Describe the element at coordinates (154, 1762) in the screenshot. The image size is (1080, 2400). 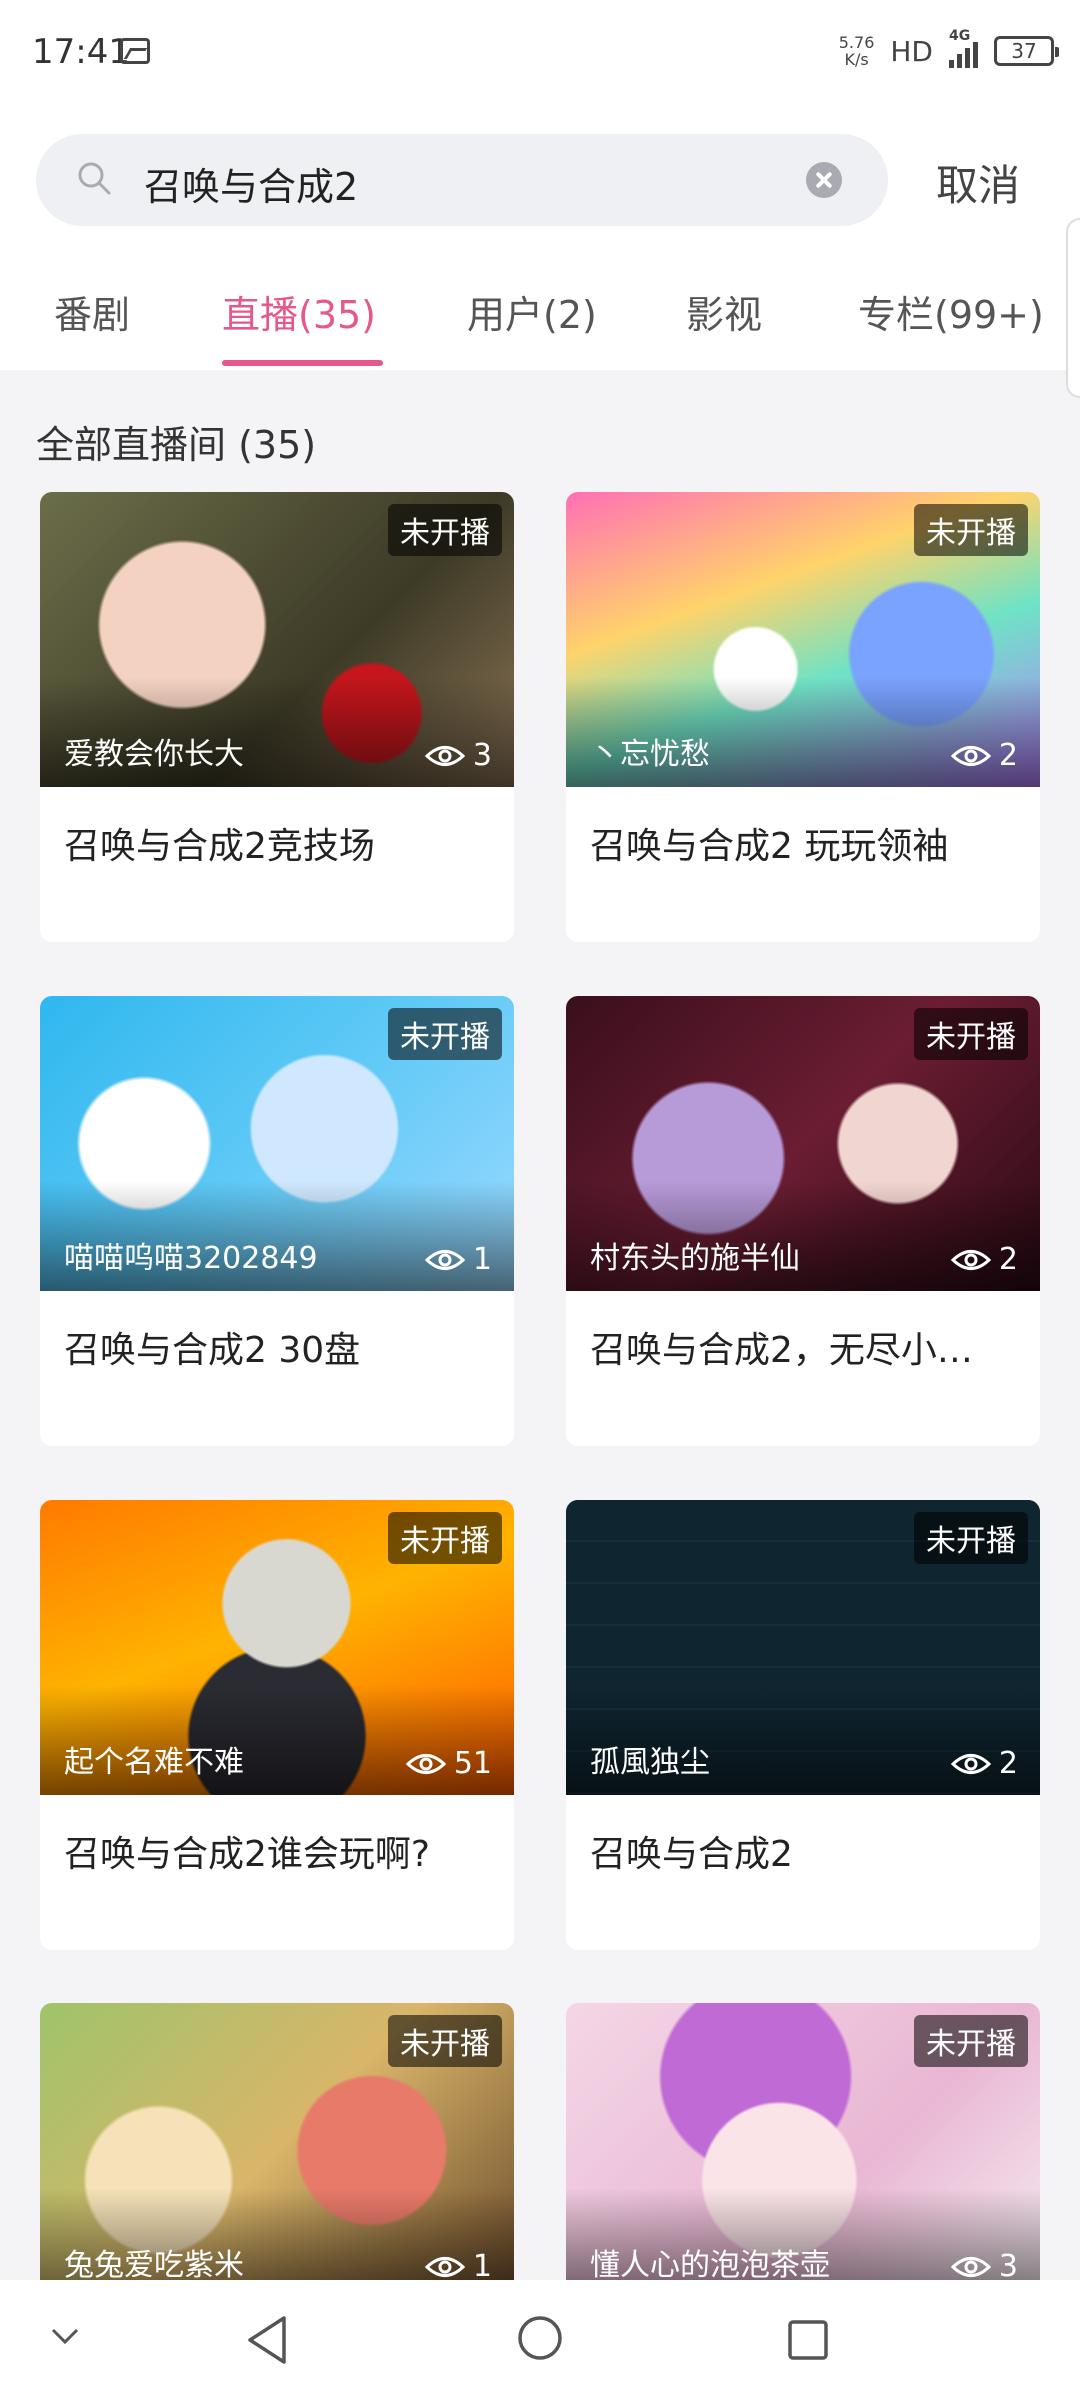
I see `uploader-name: 起个名难不难` at that location.